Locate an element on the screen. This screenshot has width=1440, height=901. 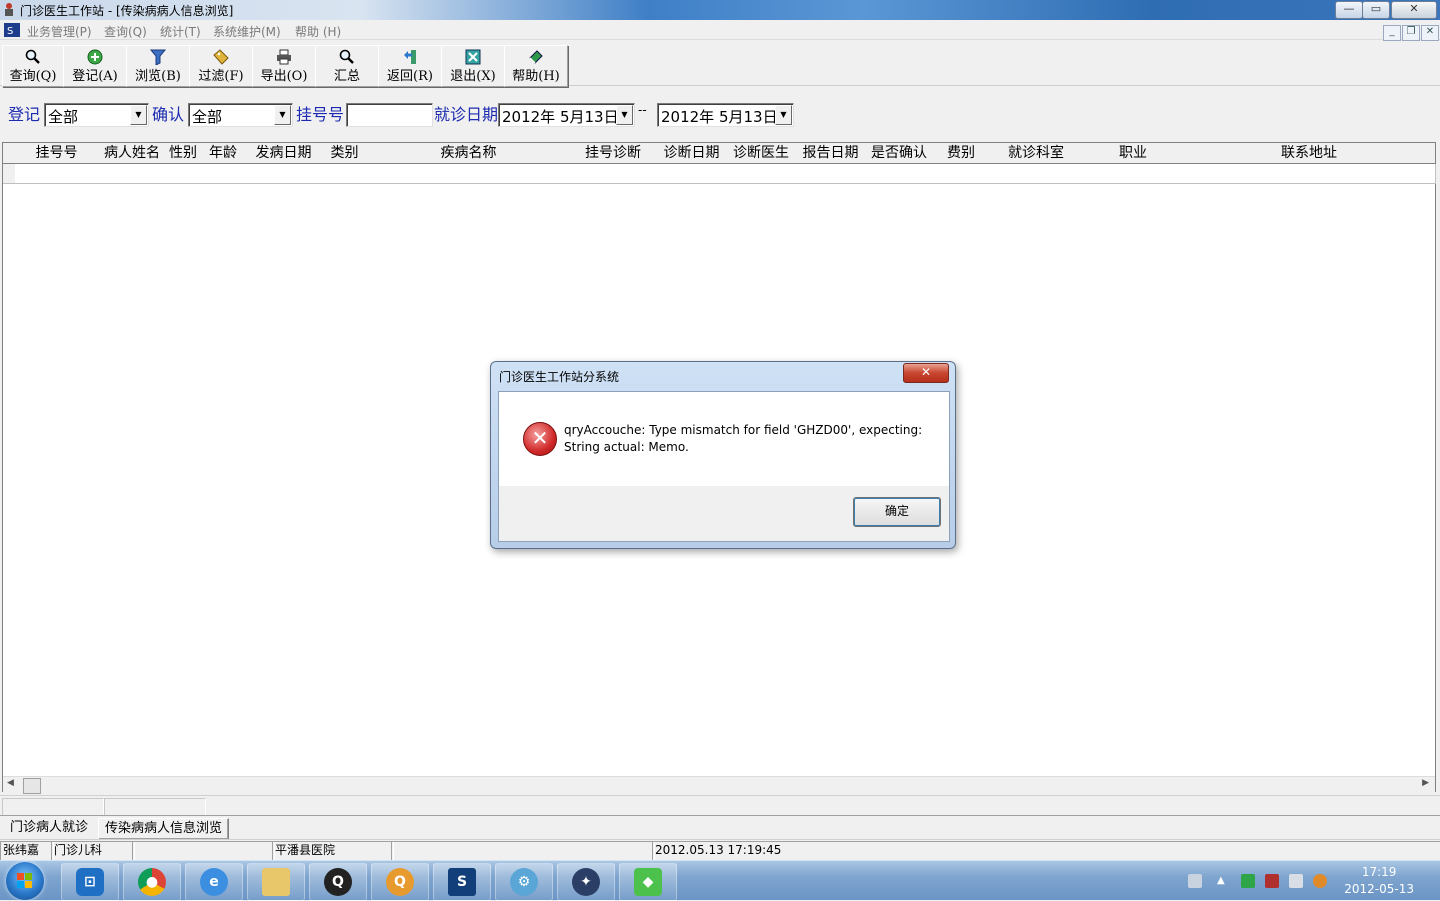
browse-button: 浏览(B) is located at coordinates (158, 66).